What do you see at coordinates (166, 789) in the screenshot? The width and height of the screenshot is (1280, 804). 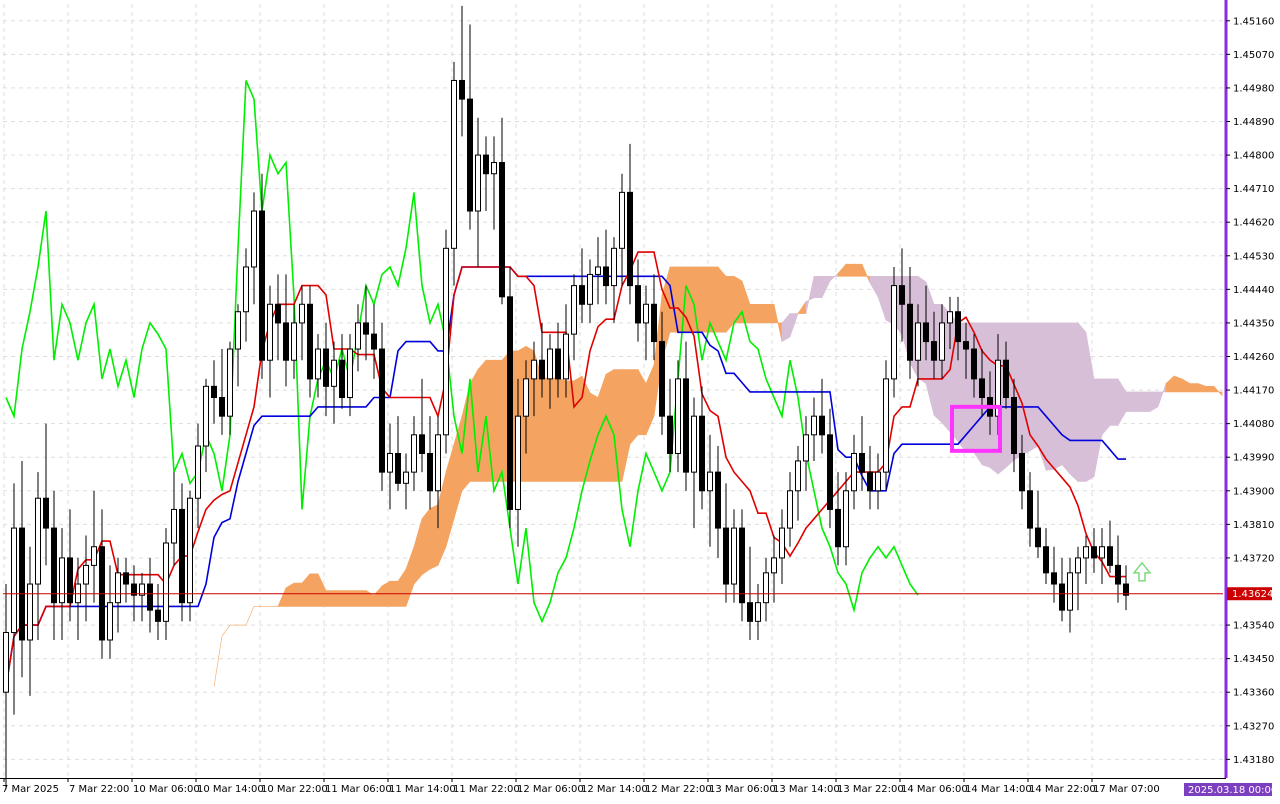 I see `time-tick-label: 10 Mar 06:00` at bounding box center [166, 789].